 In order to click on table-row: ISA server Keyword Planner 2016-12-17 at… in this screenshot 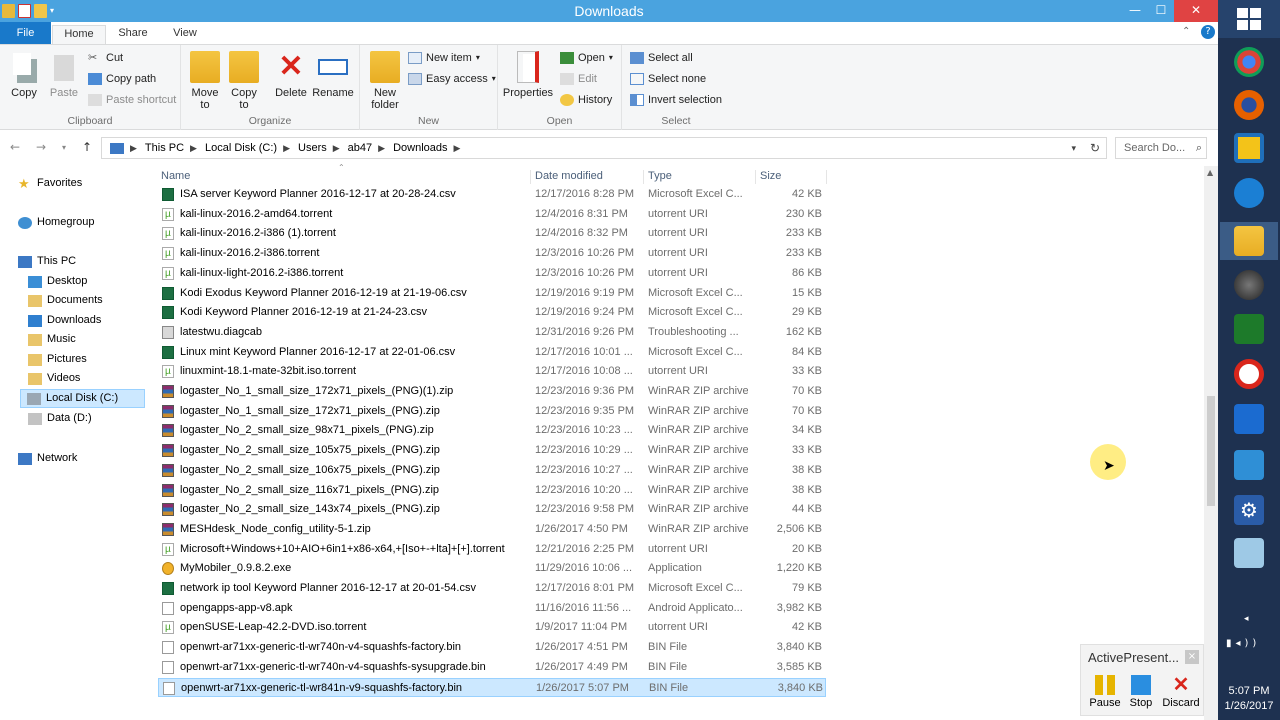, I will do `click(492, 194)`.